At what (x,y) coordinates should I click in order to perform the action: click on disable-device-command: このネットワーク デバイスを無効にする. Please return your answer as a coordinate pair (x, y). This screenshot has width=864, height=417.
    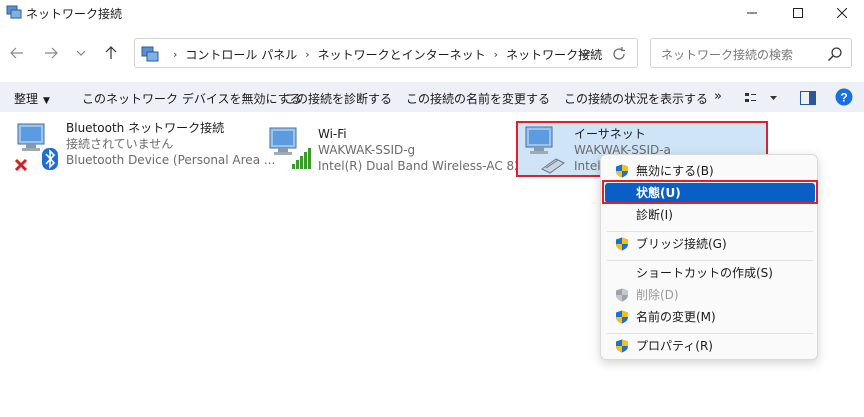
    Looking at the image, I should click on (192, 98).